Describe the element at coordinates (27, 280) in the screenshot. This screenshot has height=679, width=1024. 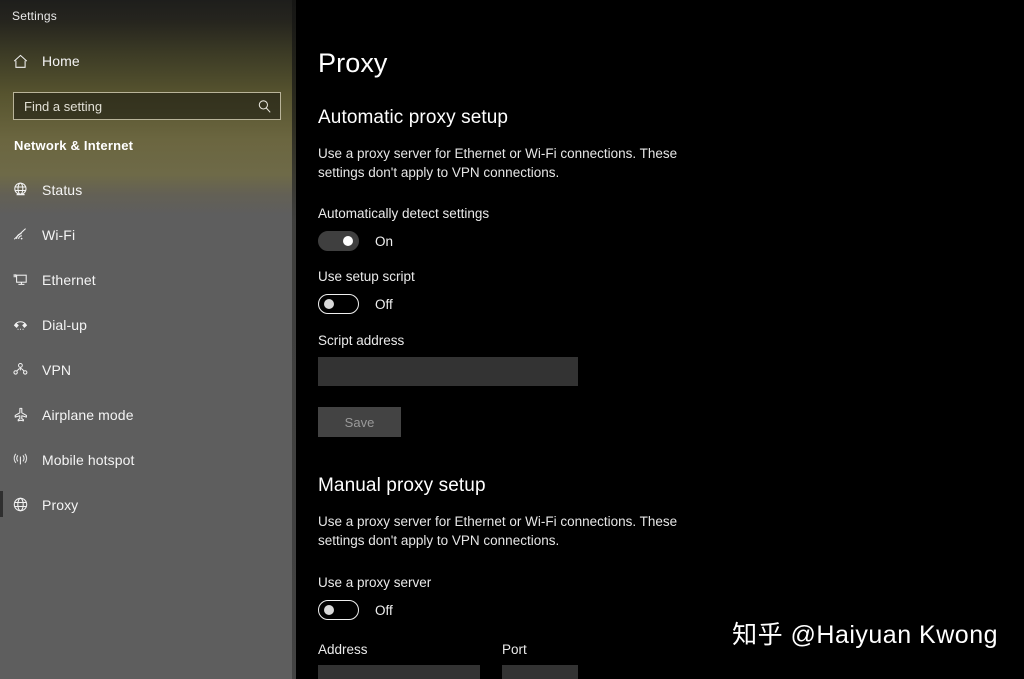
I see `monitor-icon` at that location.